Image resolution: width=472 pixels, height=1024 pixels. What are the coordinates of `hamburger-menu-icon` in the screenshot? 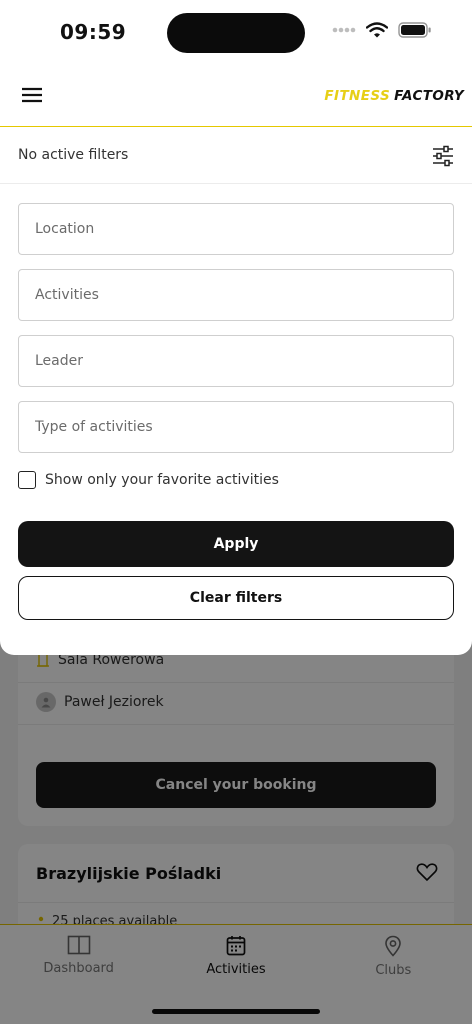 It's located at (32, 95).